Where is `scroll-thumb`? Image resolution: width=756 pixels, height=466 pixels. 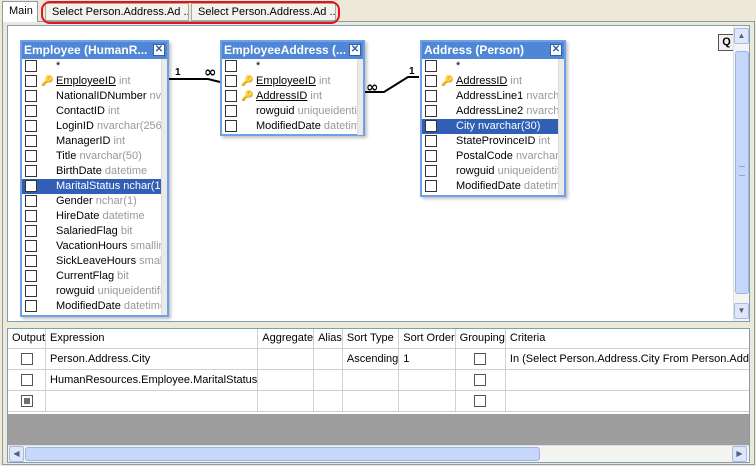 scroll-thumb is located at coordinates (742, 172).